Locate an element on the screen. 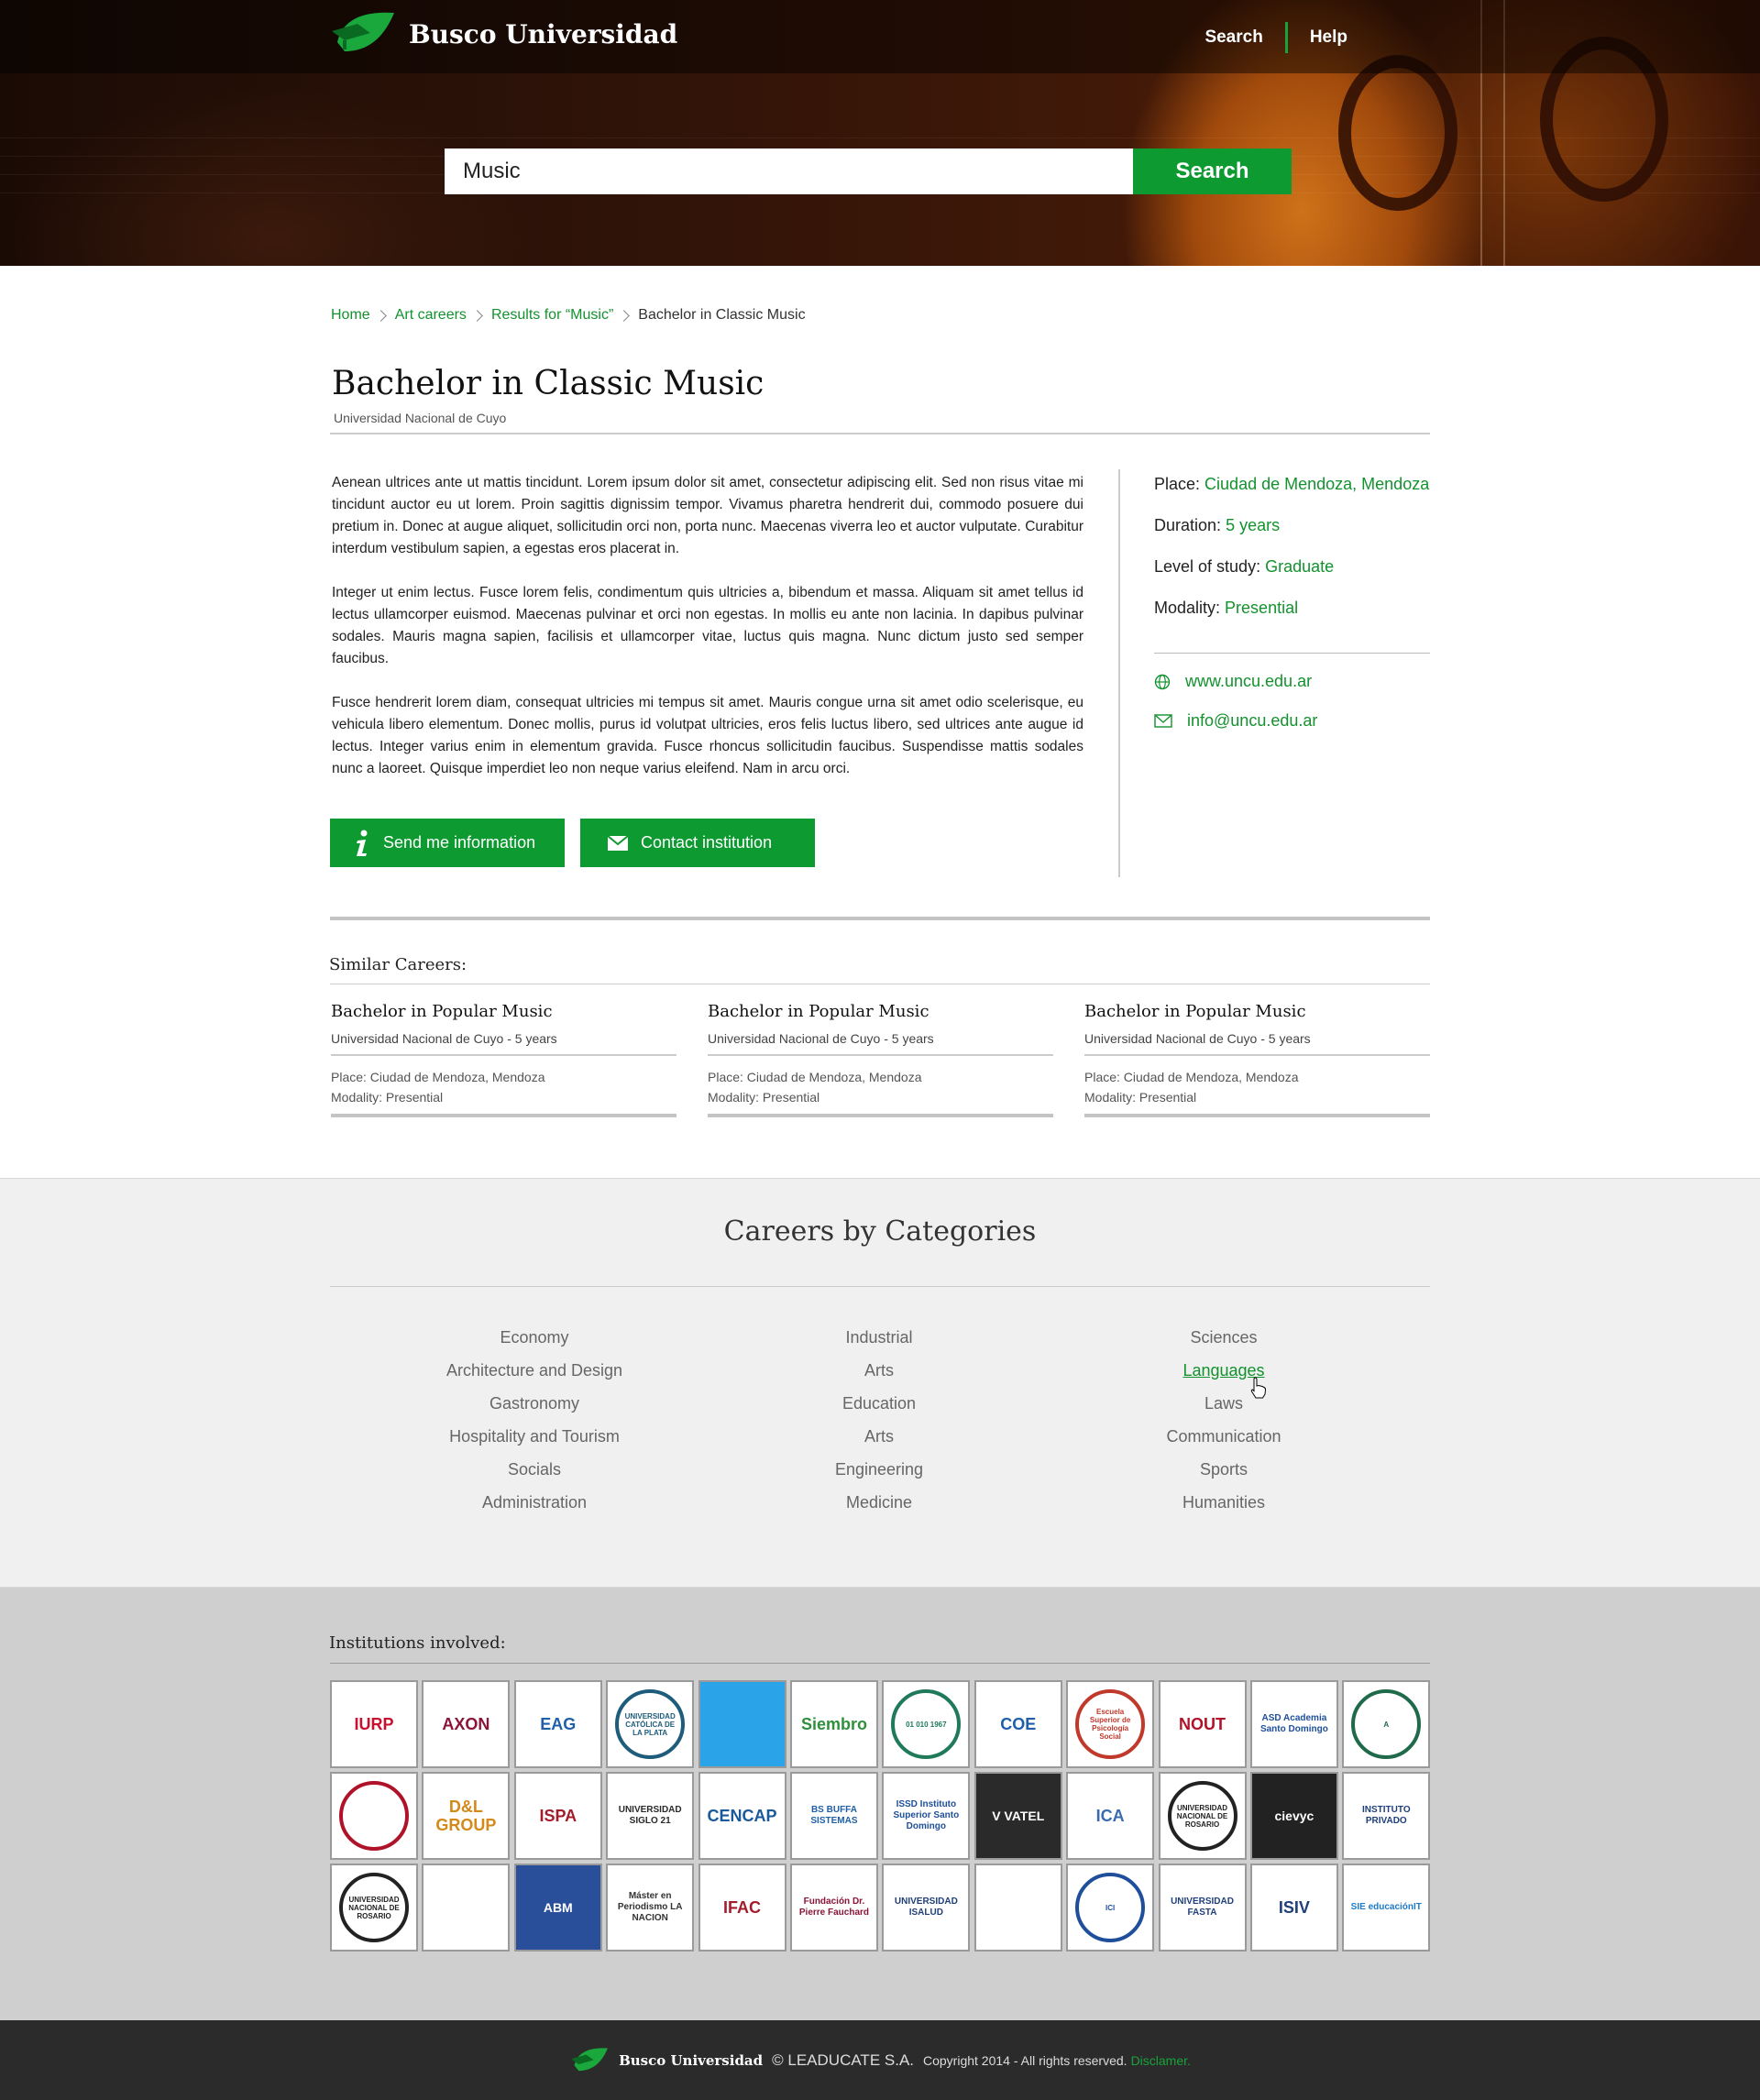 This screenshot has height=2100, width=1760. institution-logo-text: INSTITUTO PRIVADO is located at coordinates (1386, 1815).